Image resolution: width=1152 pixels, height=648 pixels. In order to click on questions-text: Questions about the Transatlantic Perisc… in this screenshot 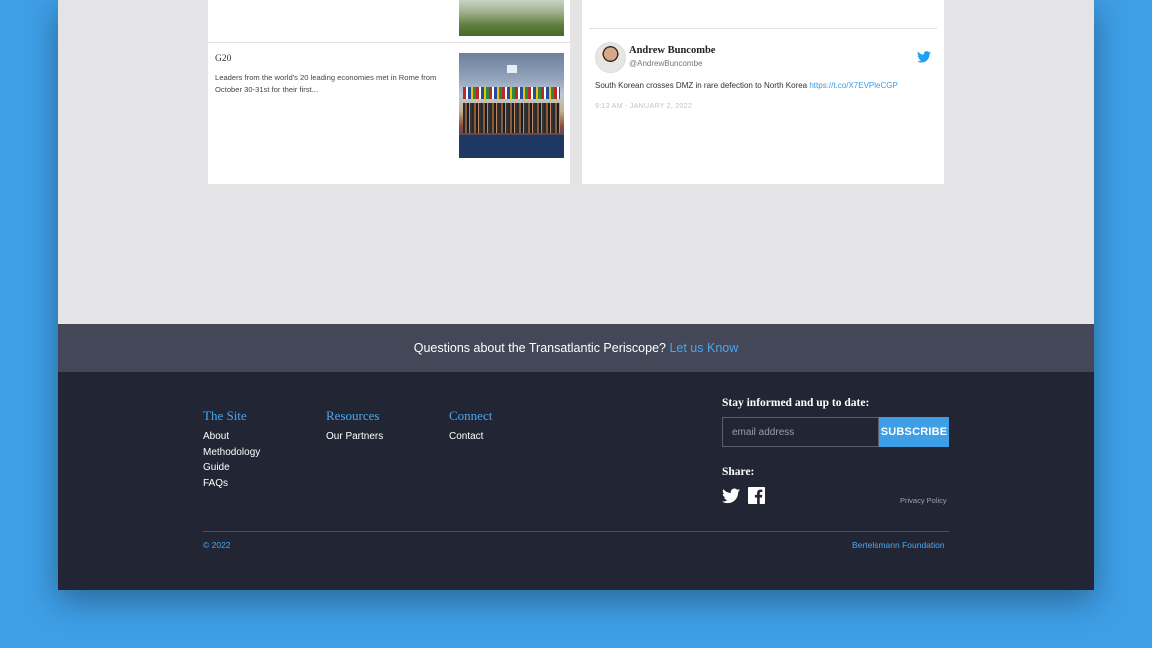, I will do `click(539, 348)`.